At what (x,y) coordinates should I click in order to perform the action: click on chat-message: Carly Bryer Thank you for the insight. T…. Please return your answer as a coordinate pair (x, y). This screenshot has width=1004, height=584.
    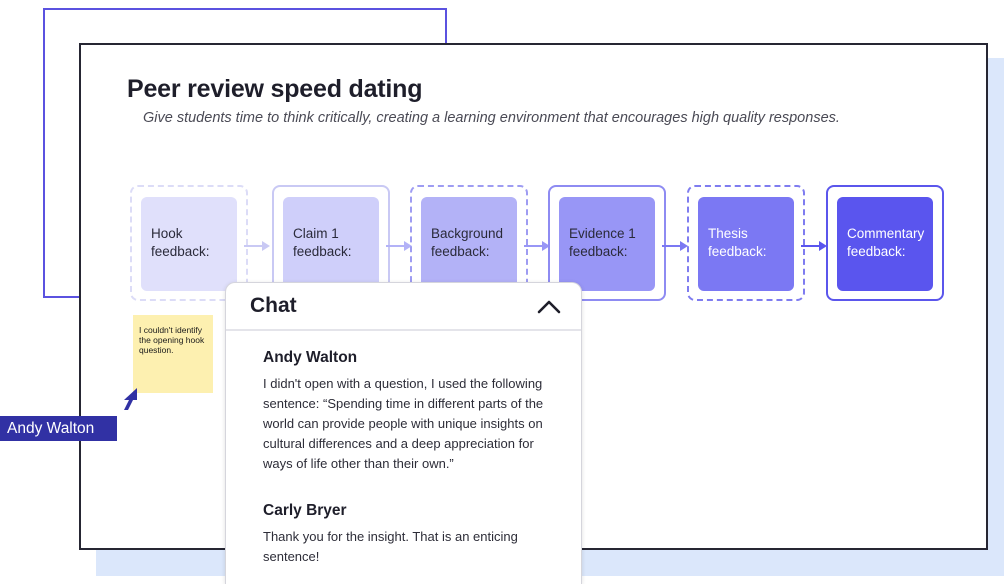
    Looking at the image, I should click on (413, 534).